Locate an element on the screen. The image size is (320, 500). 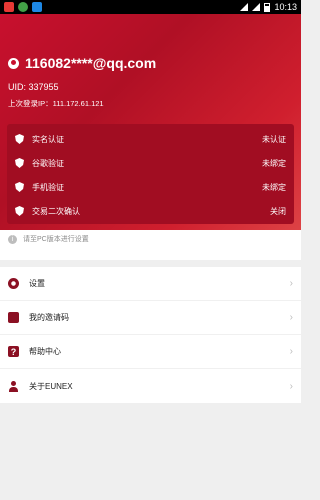
security-item-label: 谷歌验证 is located at coordinates (48, 163).